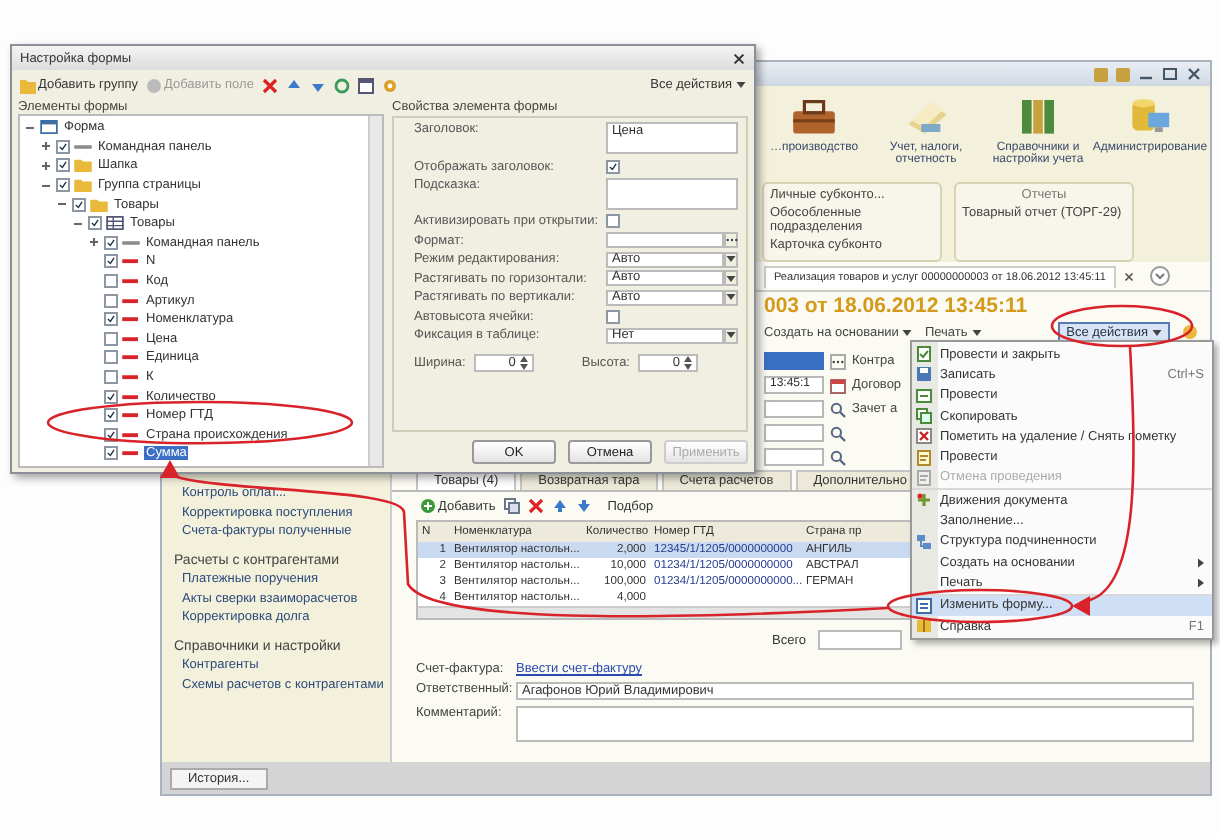 The height and width of the screenshot is (834, 1220). What do you see at coordinates (583, 506) in the screenshot?
I see `arrow-down-icon` at bounding box center [583, 506].